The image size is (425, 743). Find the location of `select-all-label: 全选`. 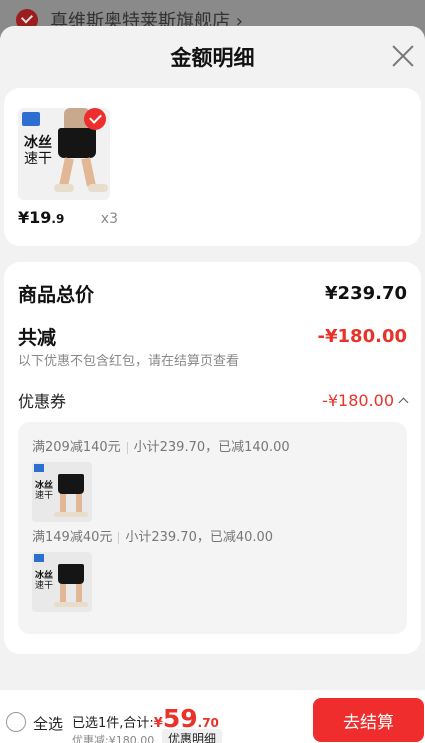

select-all-label: 全选 is located at coordinates (48, 723).